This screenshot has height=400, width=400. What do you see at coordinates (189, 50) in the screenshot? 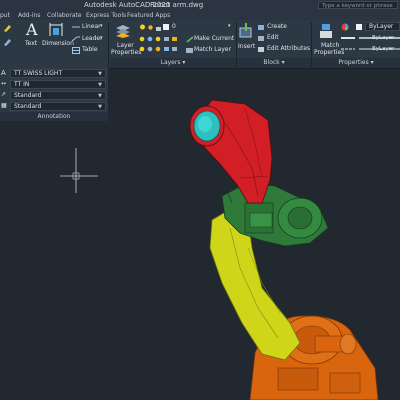
I see `match-layer-icon` at bounding box center [189, 50].